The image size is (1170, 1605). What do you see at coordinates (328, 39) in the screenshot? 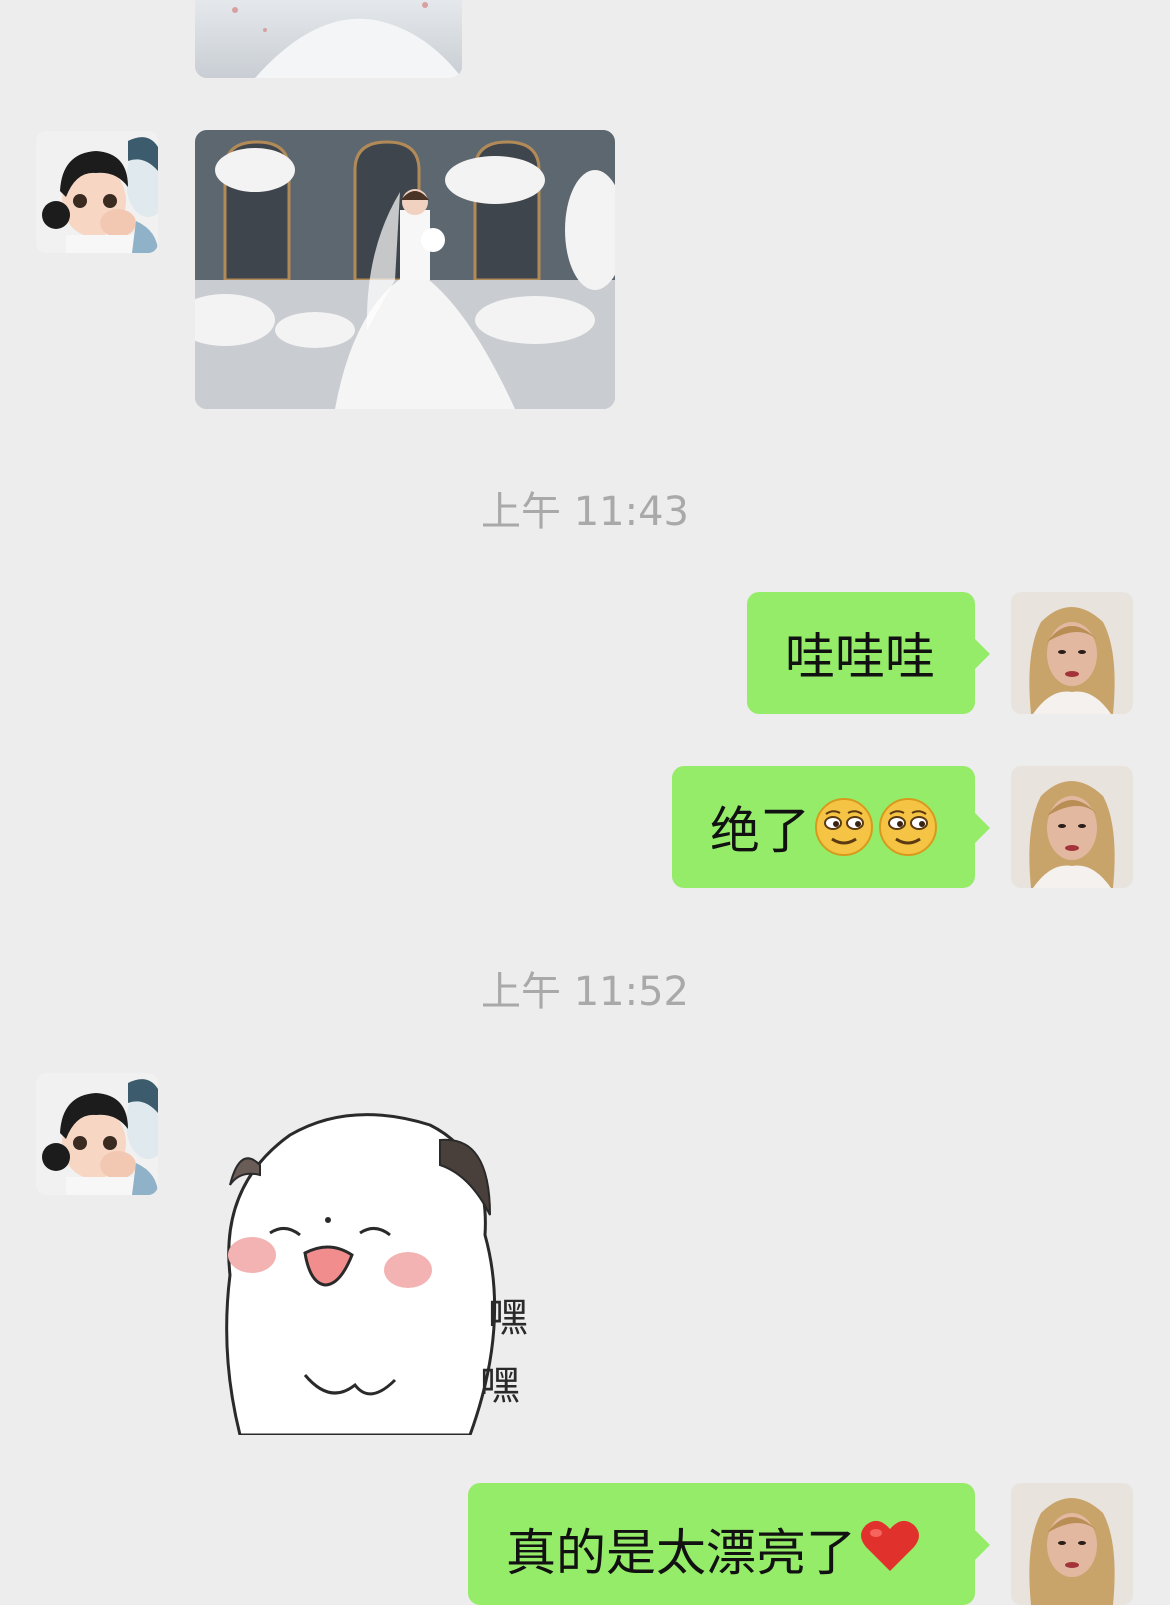
I see `image-message-partial` at bounding box center [328, 39].